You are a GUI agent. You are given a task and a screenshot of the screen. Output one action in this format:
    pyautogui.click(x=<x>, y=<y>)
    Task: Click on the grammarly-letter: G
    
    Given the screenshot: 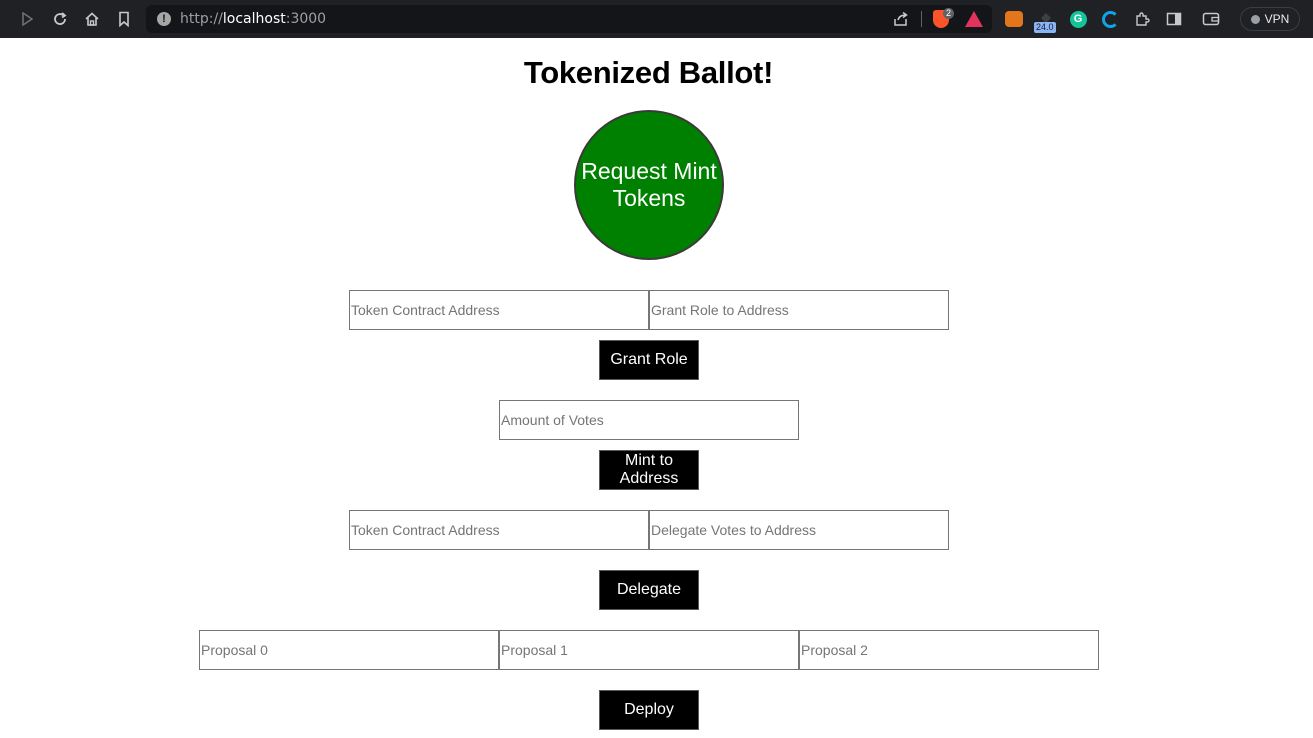 What is the action you would take?
    pyautogui.click(x=1078, y=19)
    